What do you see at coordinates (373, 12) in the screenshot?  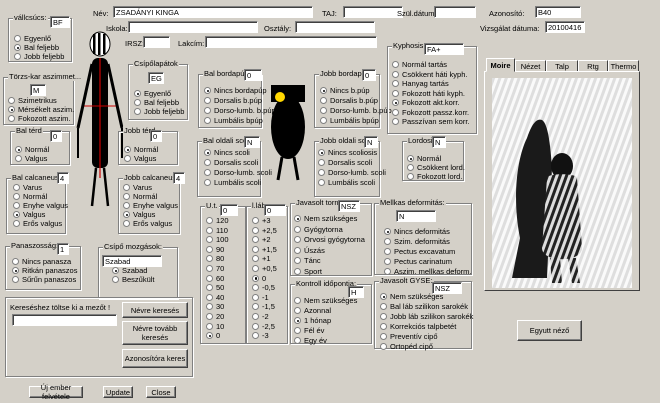 I see `taj-field` at bounding box center [373, 12].